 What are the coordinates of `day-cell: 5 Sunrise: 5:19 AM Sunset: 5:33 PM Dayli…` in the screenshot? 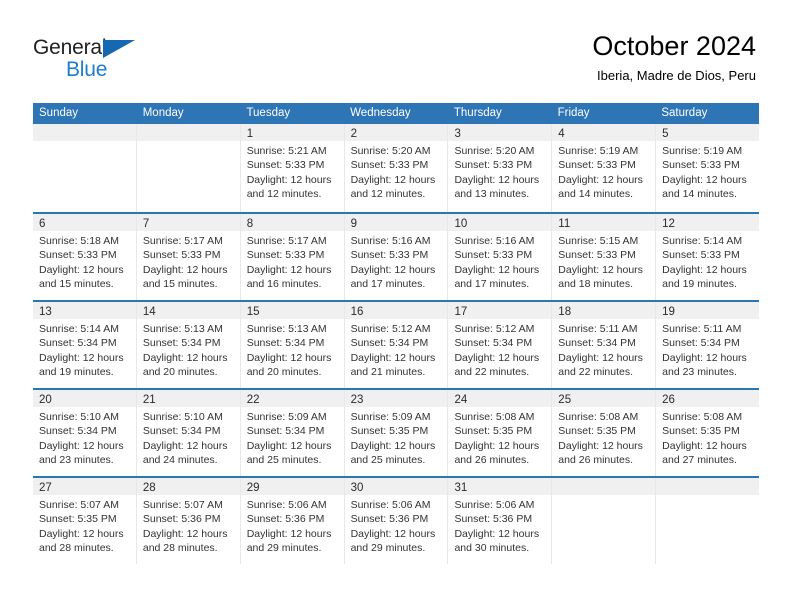 It's located at (707, 168).